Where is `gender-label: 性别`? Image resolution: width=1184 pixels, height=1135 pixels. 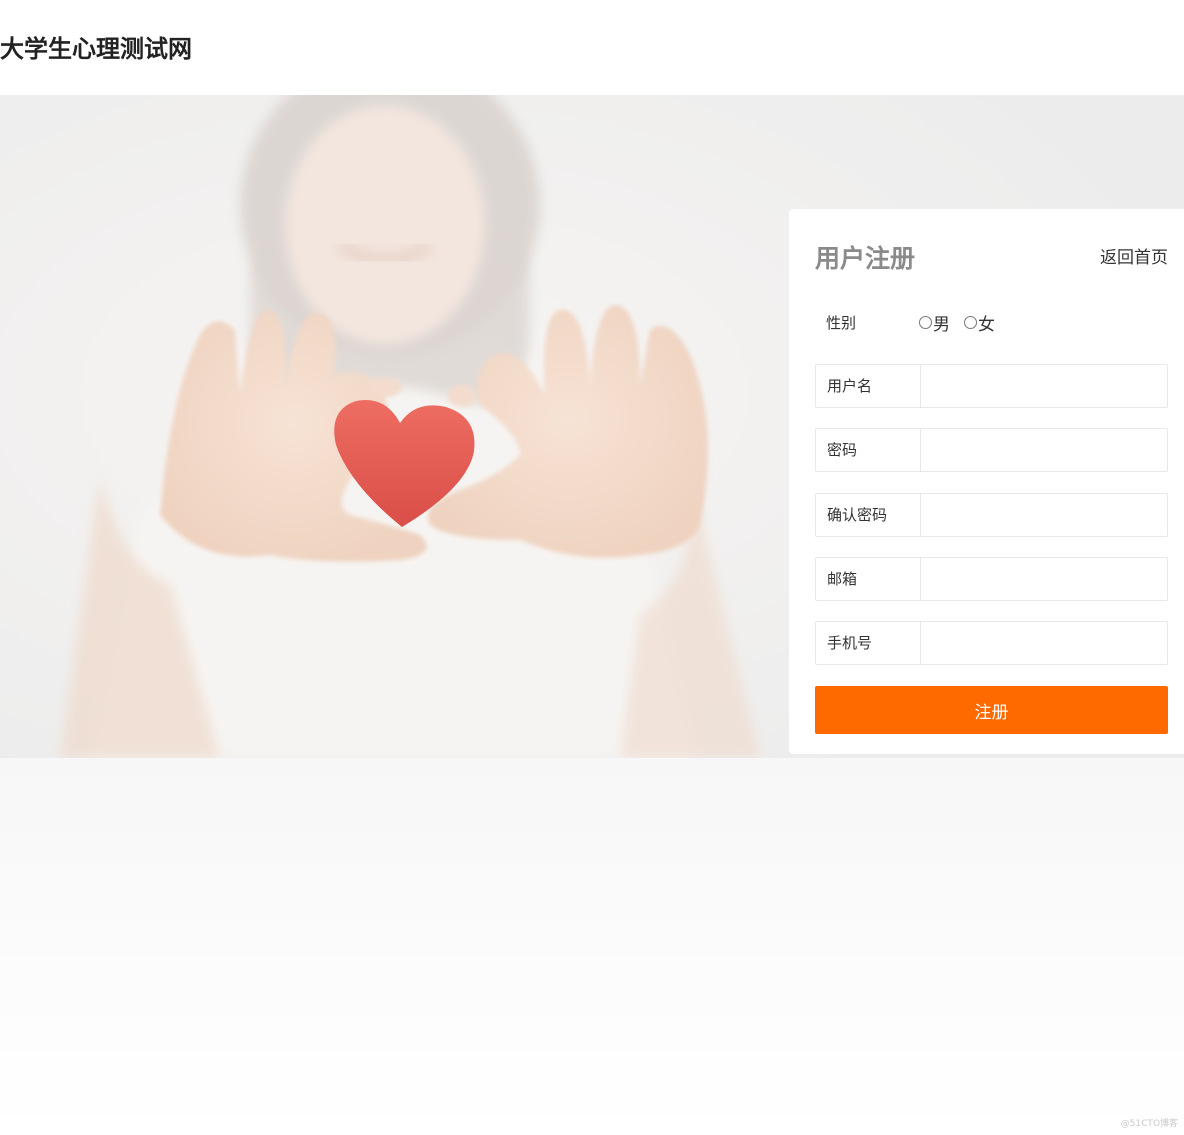 gender-label: 性别 is located at coordinates (841, 323).